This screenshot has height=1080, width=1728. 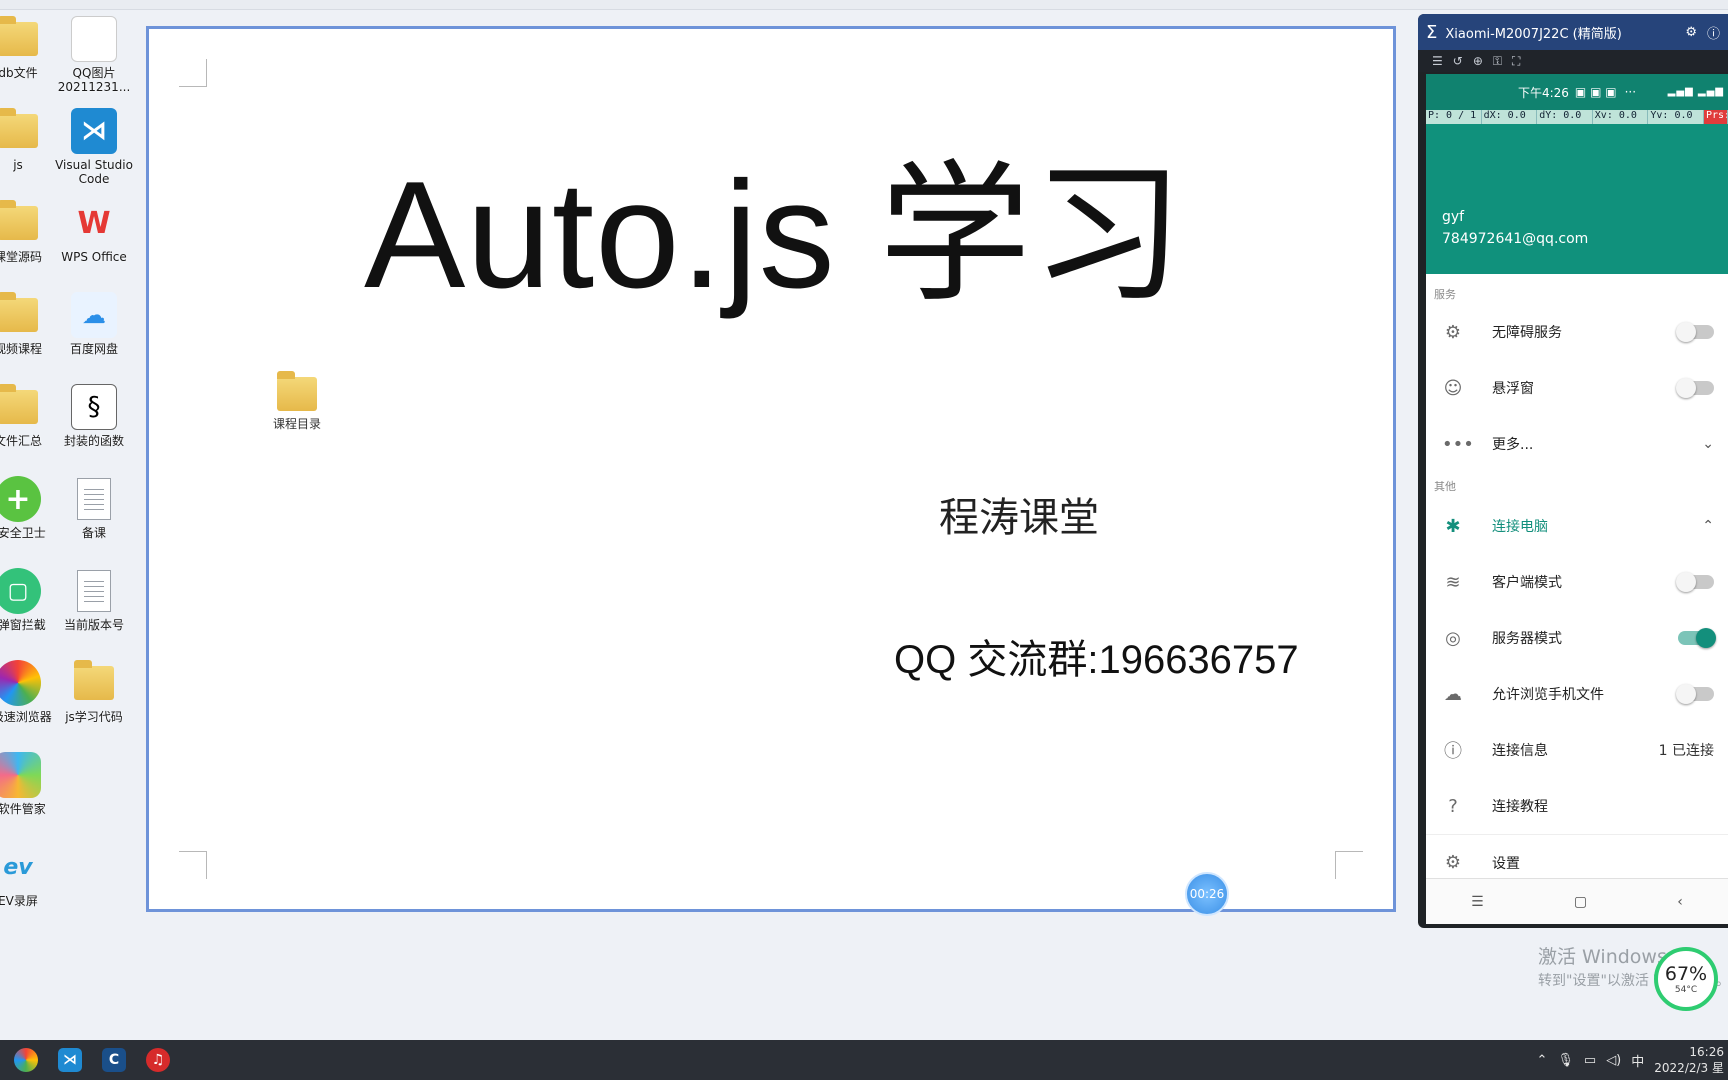 What do you see at coordinates (1613, 1060) in the screenshot?
I see `volume-icon: ◁)` at bounding box center [1613, 1060].